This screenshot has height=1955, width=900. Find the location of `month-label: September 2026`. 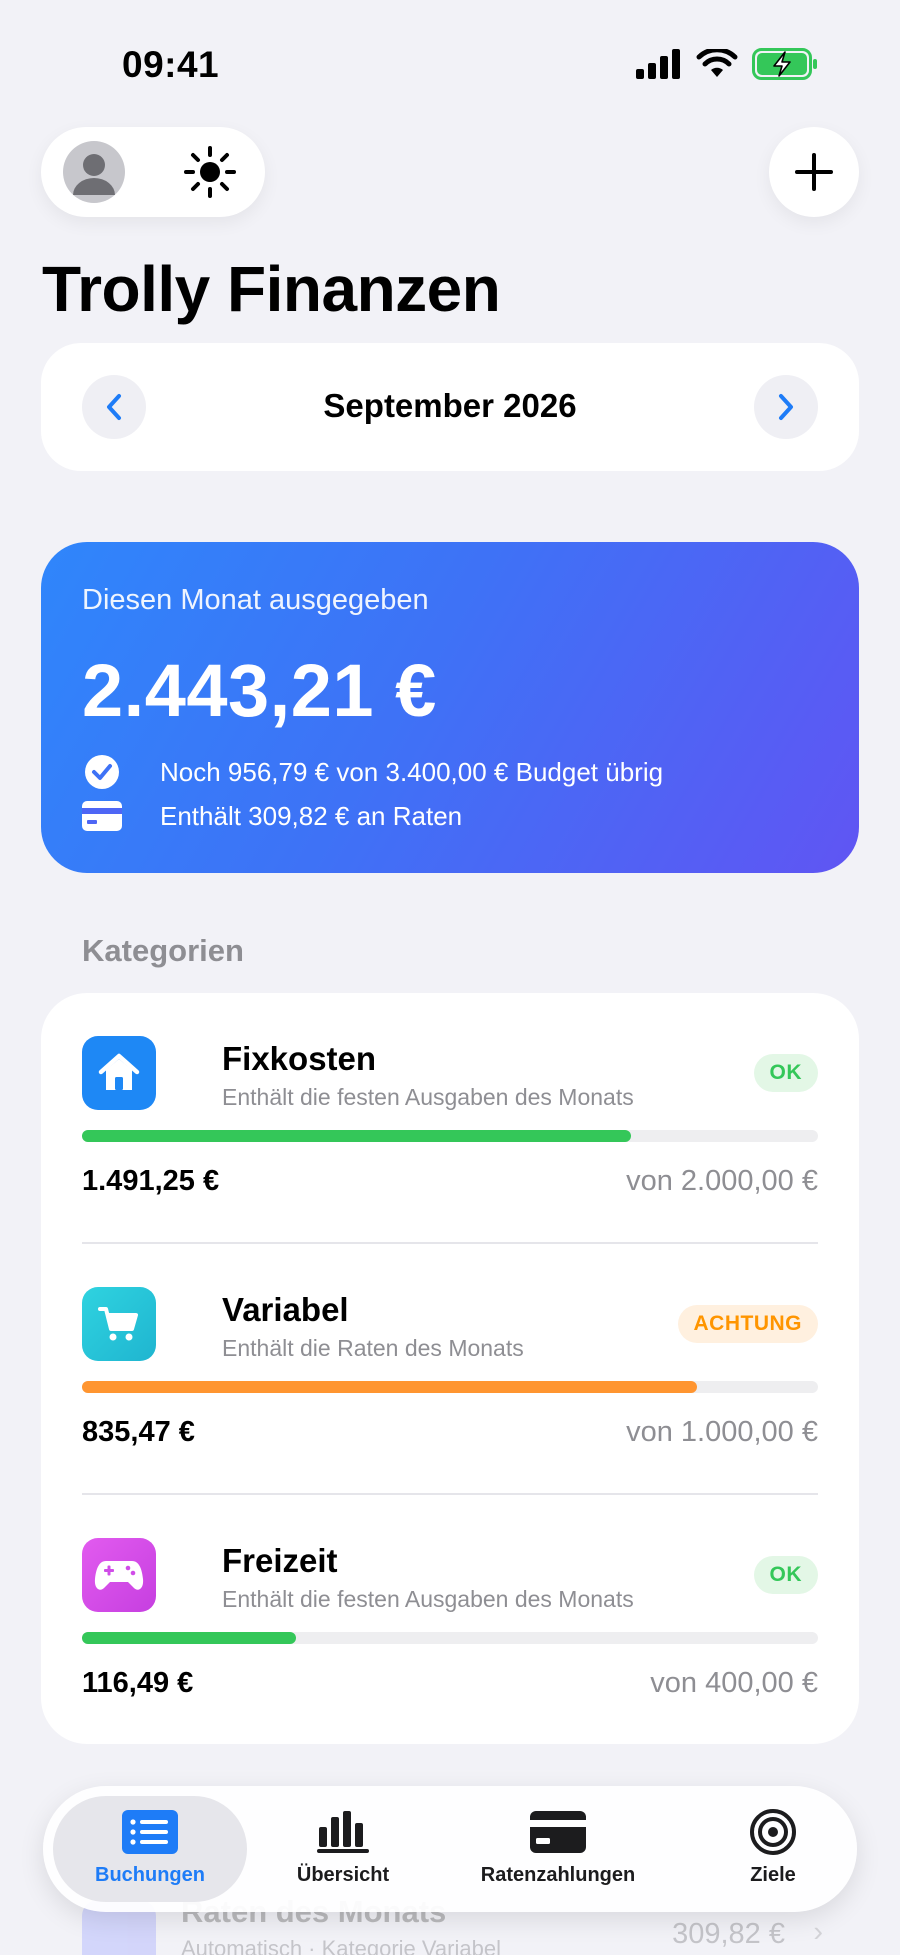

month-label: September 2026 is located at coordinates (450, 405).